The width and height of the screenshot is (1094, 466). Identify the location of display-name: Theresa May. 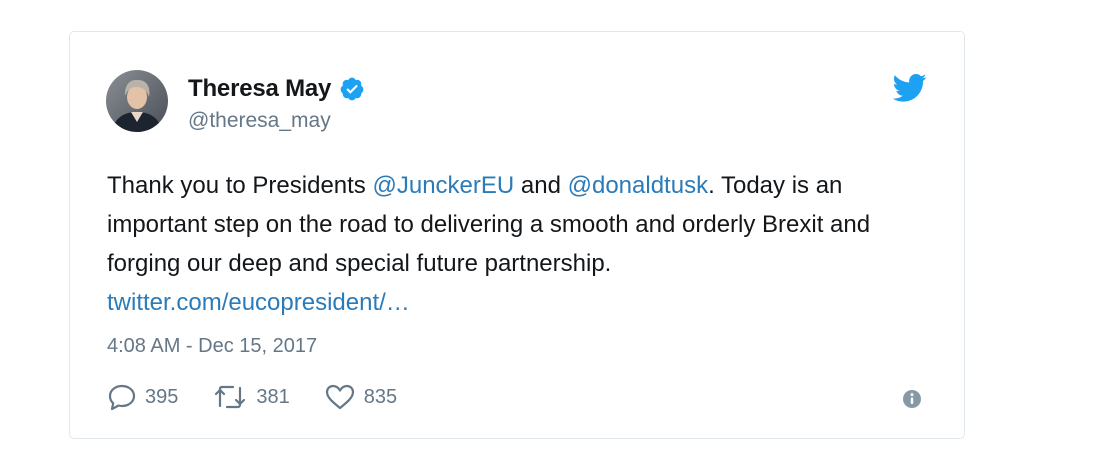
(259, 89).